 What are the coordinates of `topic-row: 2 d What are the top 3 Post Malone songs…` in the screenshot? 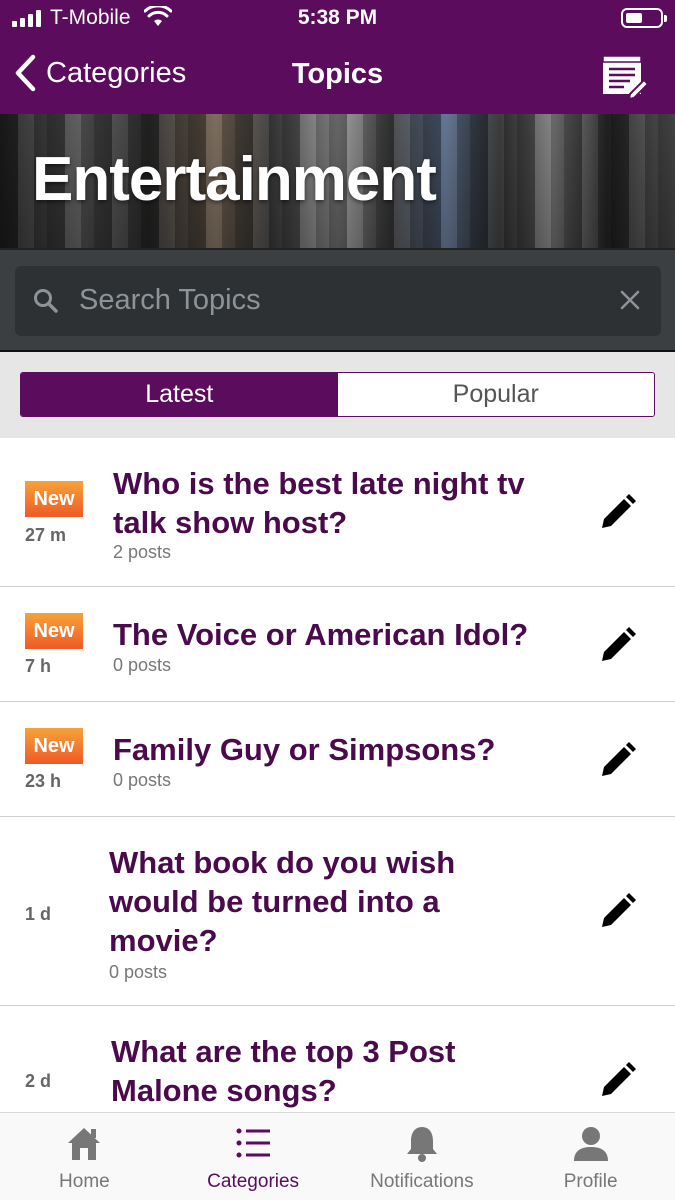 It's located at (337, 1059).